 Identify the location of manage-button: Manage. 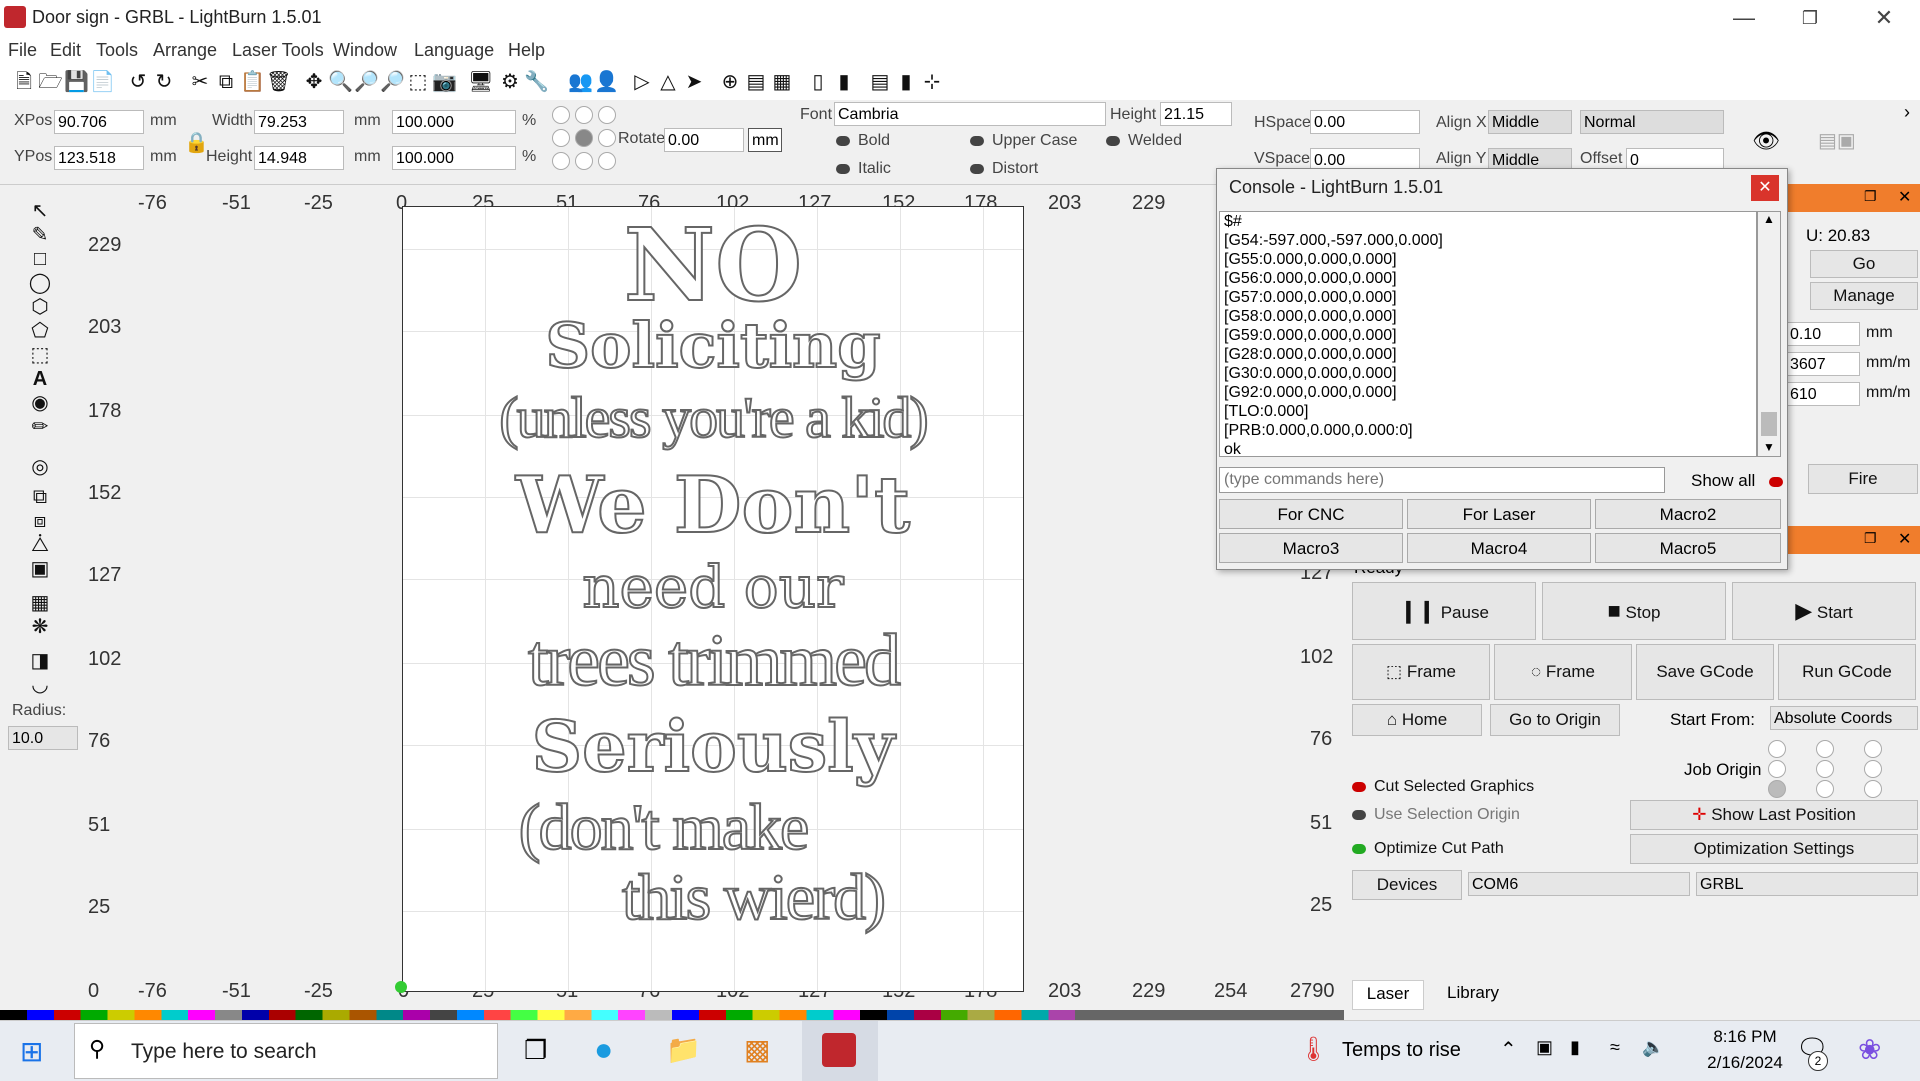
(1864, 296).